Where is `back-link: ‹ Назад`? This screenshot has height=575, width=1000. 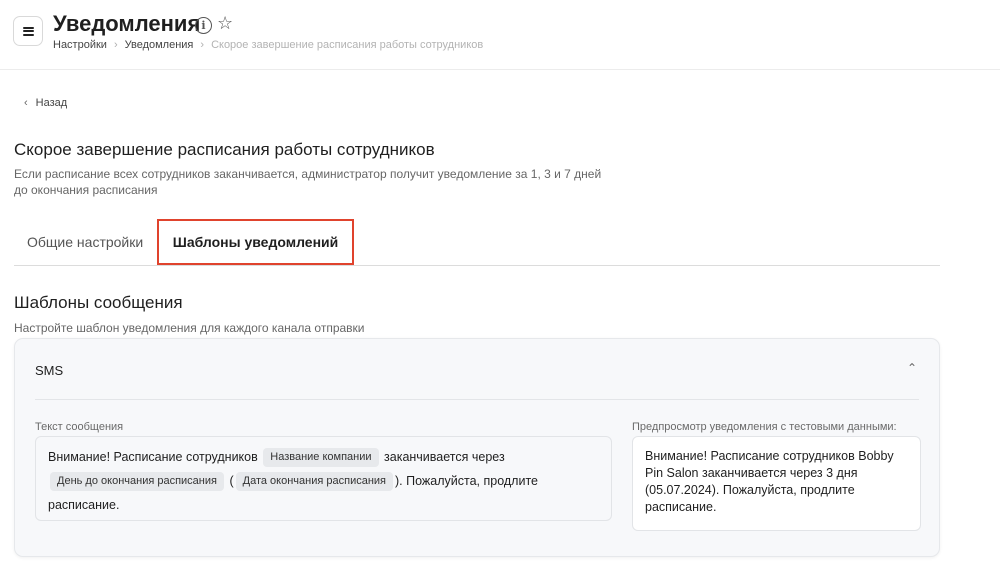
back-link: ‹ Назад is located at coordinates (45, 103).